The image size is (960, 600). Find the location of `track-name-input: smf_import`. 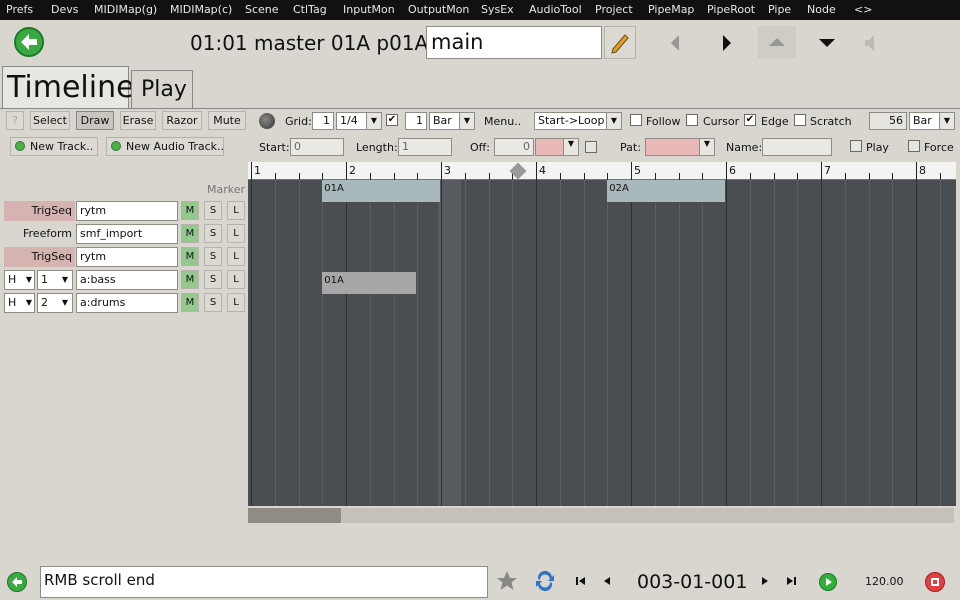

track-name-input: smf_import is located at coordinates (127, 234).